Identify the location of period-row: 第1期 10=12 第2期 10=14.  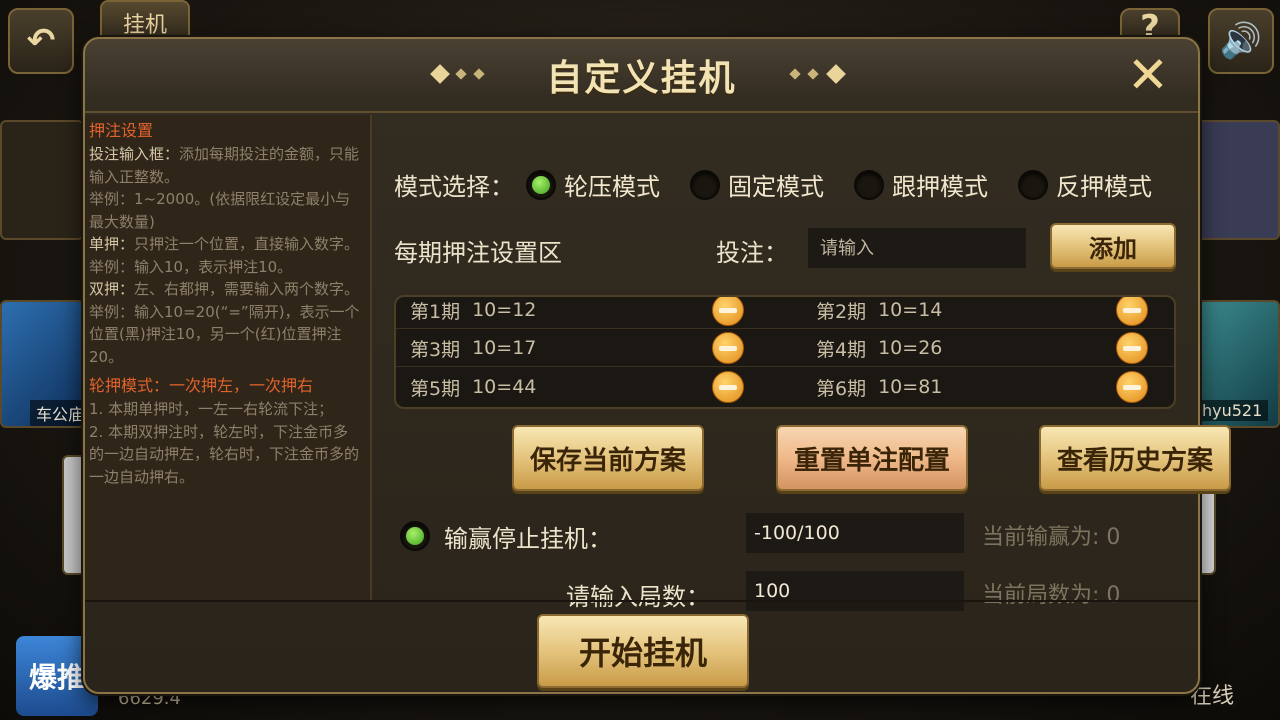
(785, 313).